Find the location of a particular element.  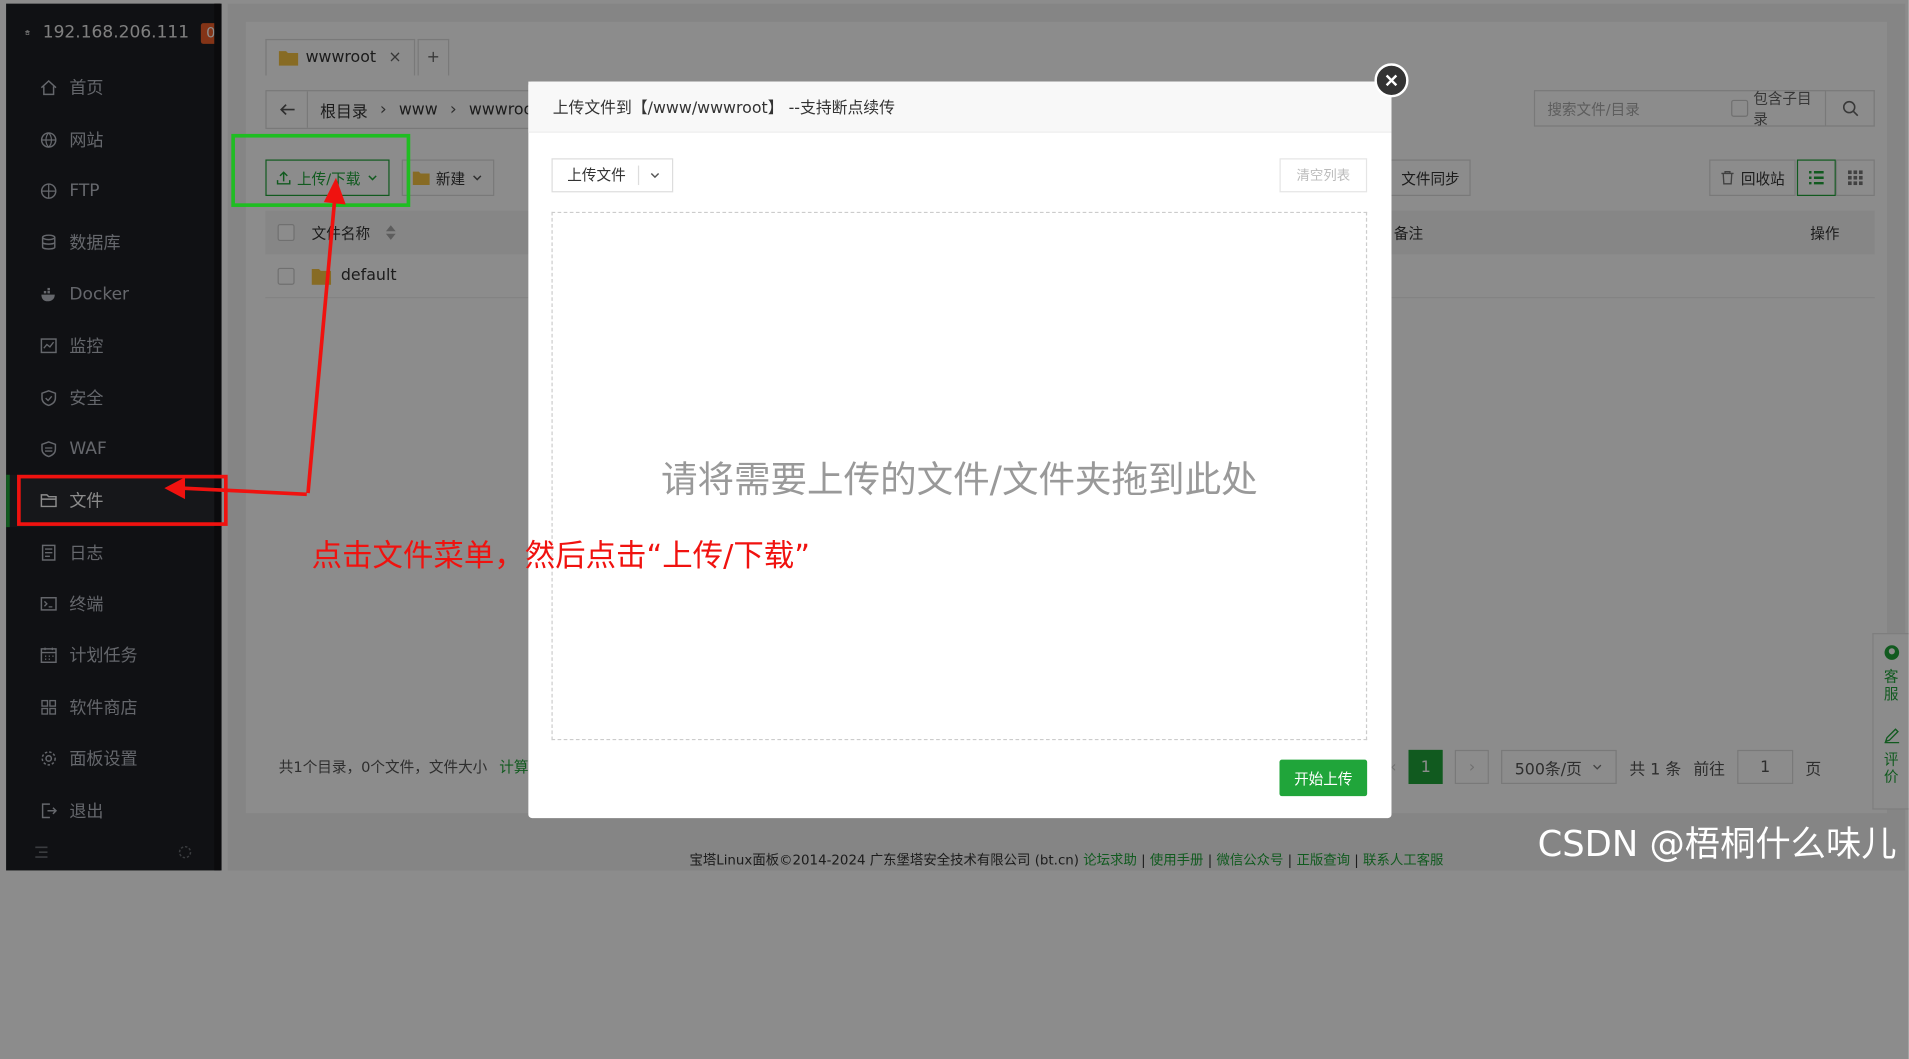

dialog-title: 上传文件到【/www/wwwroot】 --支持断点续传 is located at coordinates (960, 107).